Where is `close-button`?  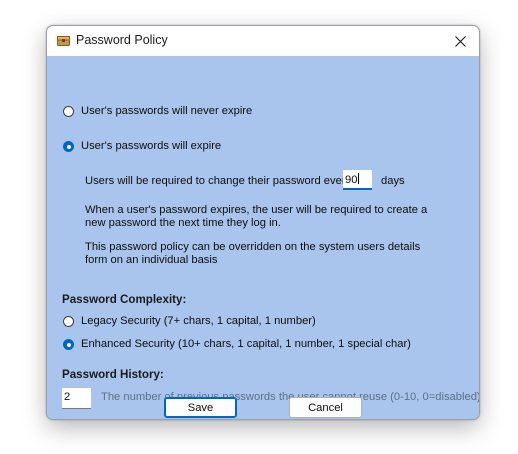 close-button is located at coordinates (460, 41).